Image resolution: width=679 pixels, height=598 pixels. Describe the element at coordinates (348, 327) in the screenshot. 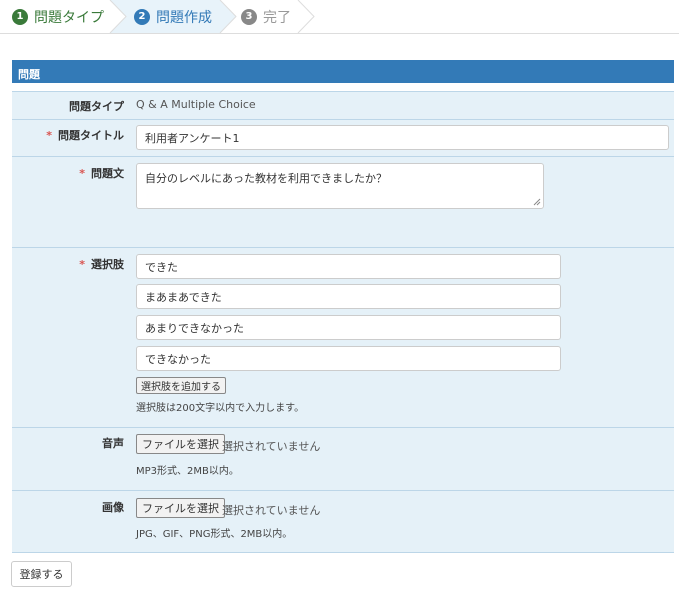

I see `choice-input-3: あまりできなかった` at that location.